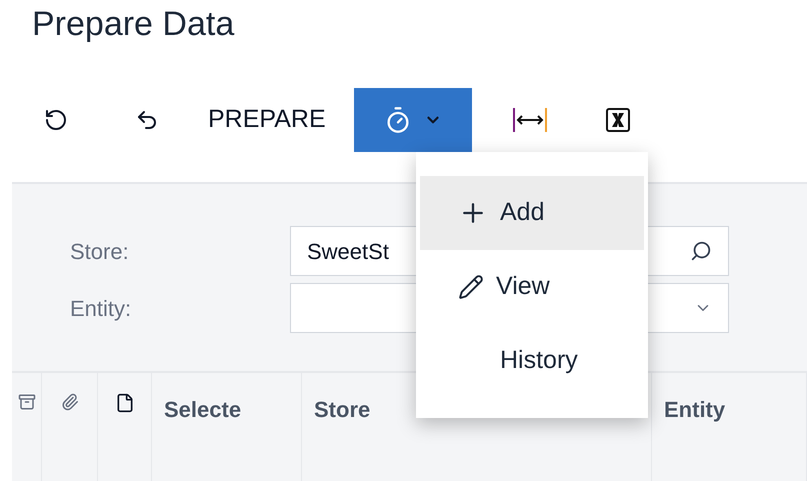  I want to click on search-icon, so click(701, 251).